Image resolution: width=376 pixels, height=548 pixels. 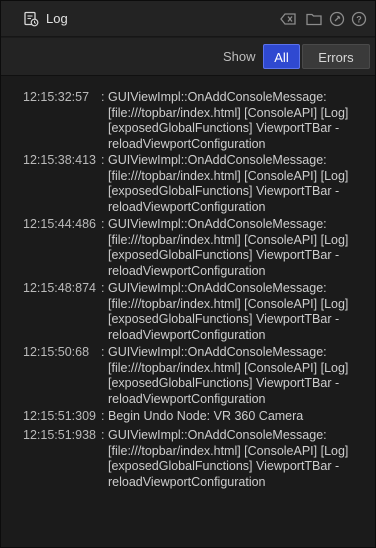 I want to click on filter-errors-button: Errors, so click(x=336, y=56).